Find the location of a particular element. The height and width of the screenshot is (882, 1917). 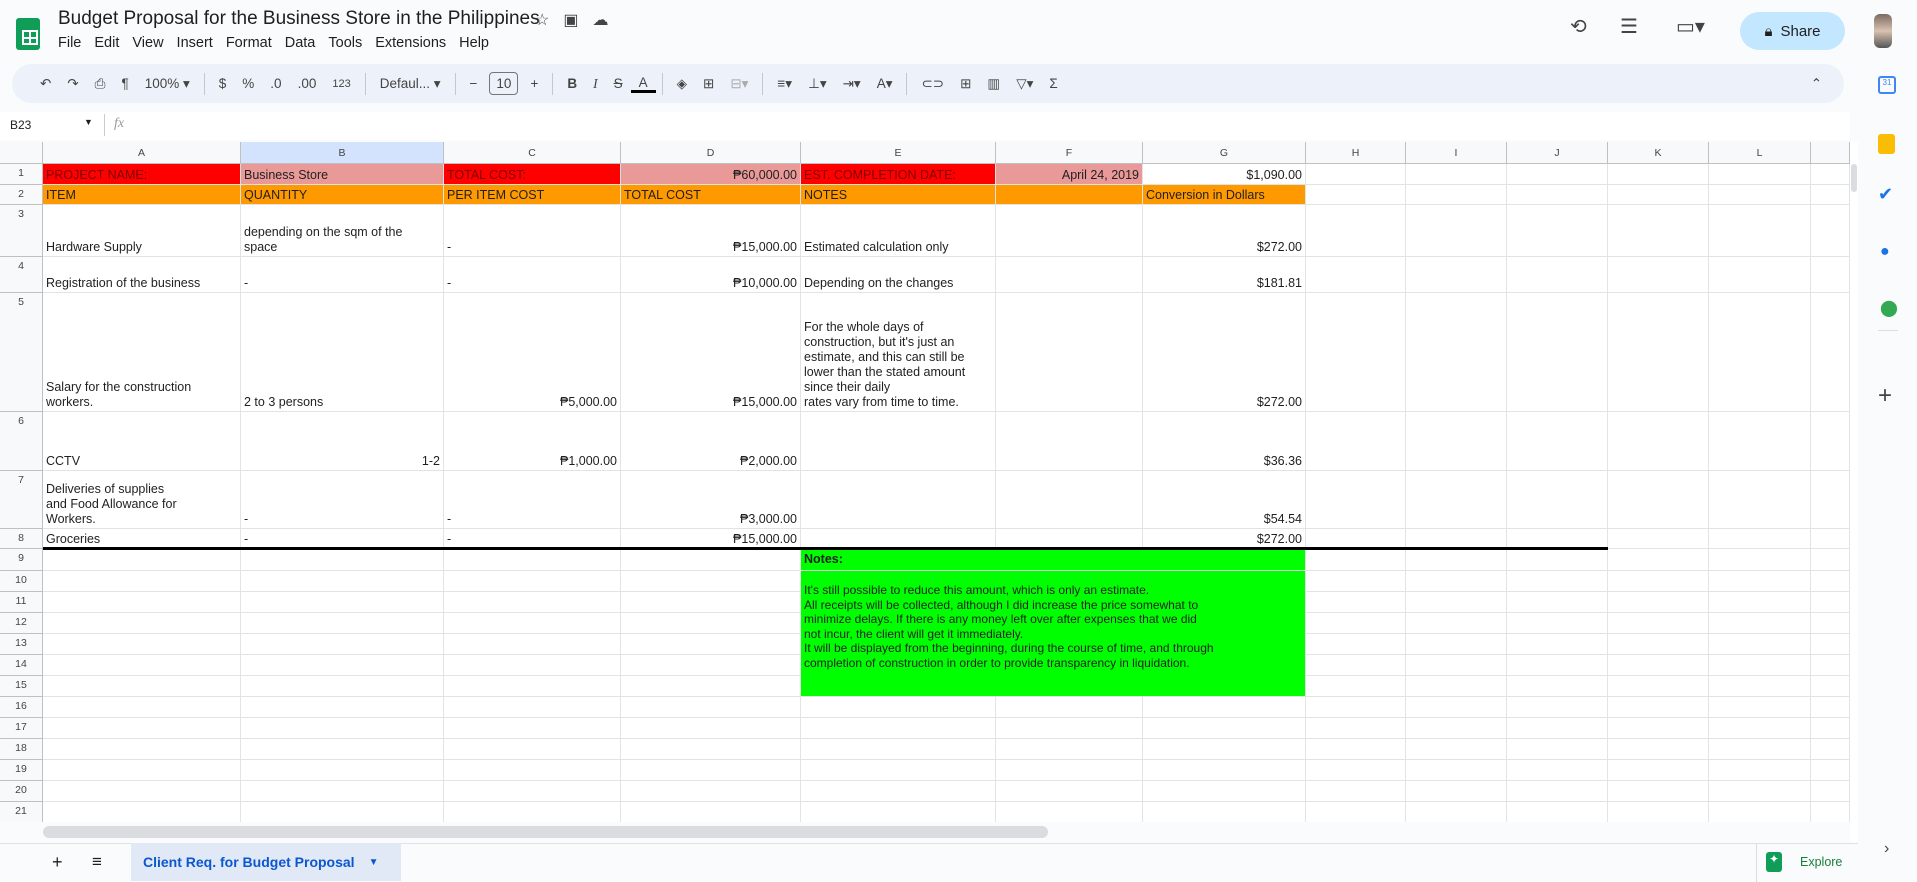

cell: ₱10,000.00 is located at coordinates (711, 275).